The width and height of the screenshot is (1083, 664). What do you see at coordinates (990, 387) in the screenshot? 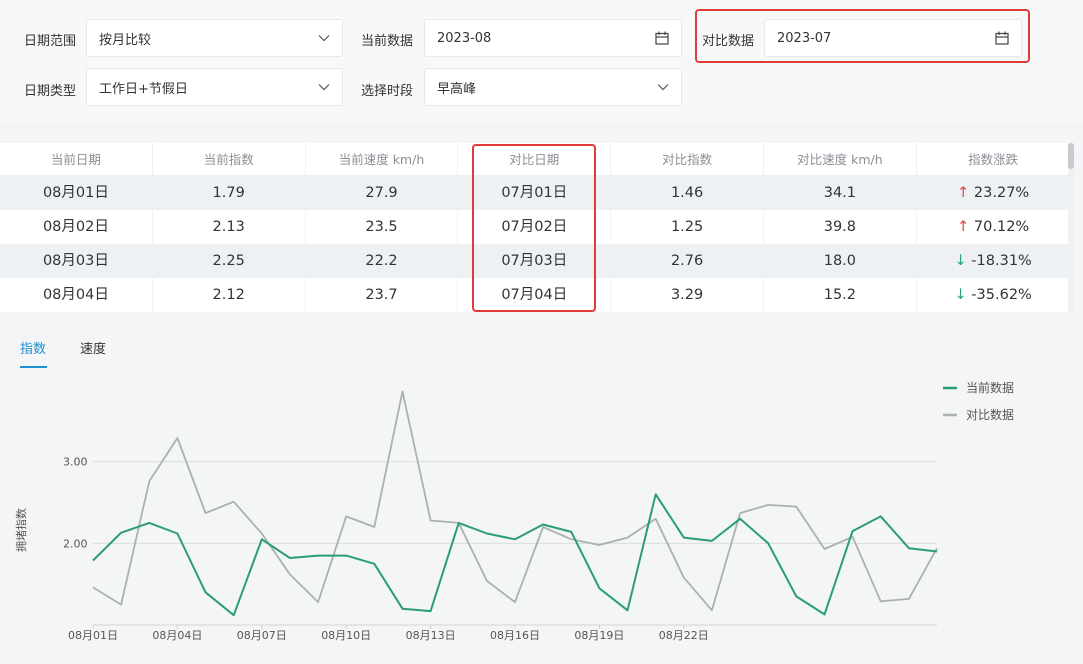
I see `legend-label: 当前数据` at bounding box center [990, 387].